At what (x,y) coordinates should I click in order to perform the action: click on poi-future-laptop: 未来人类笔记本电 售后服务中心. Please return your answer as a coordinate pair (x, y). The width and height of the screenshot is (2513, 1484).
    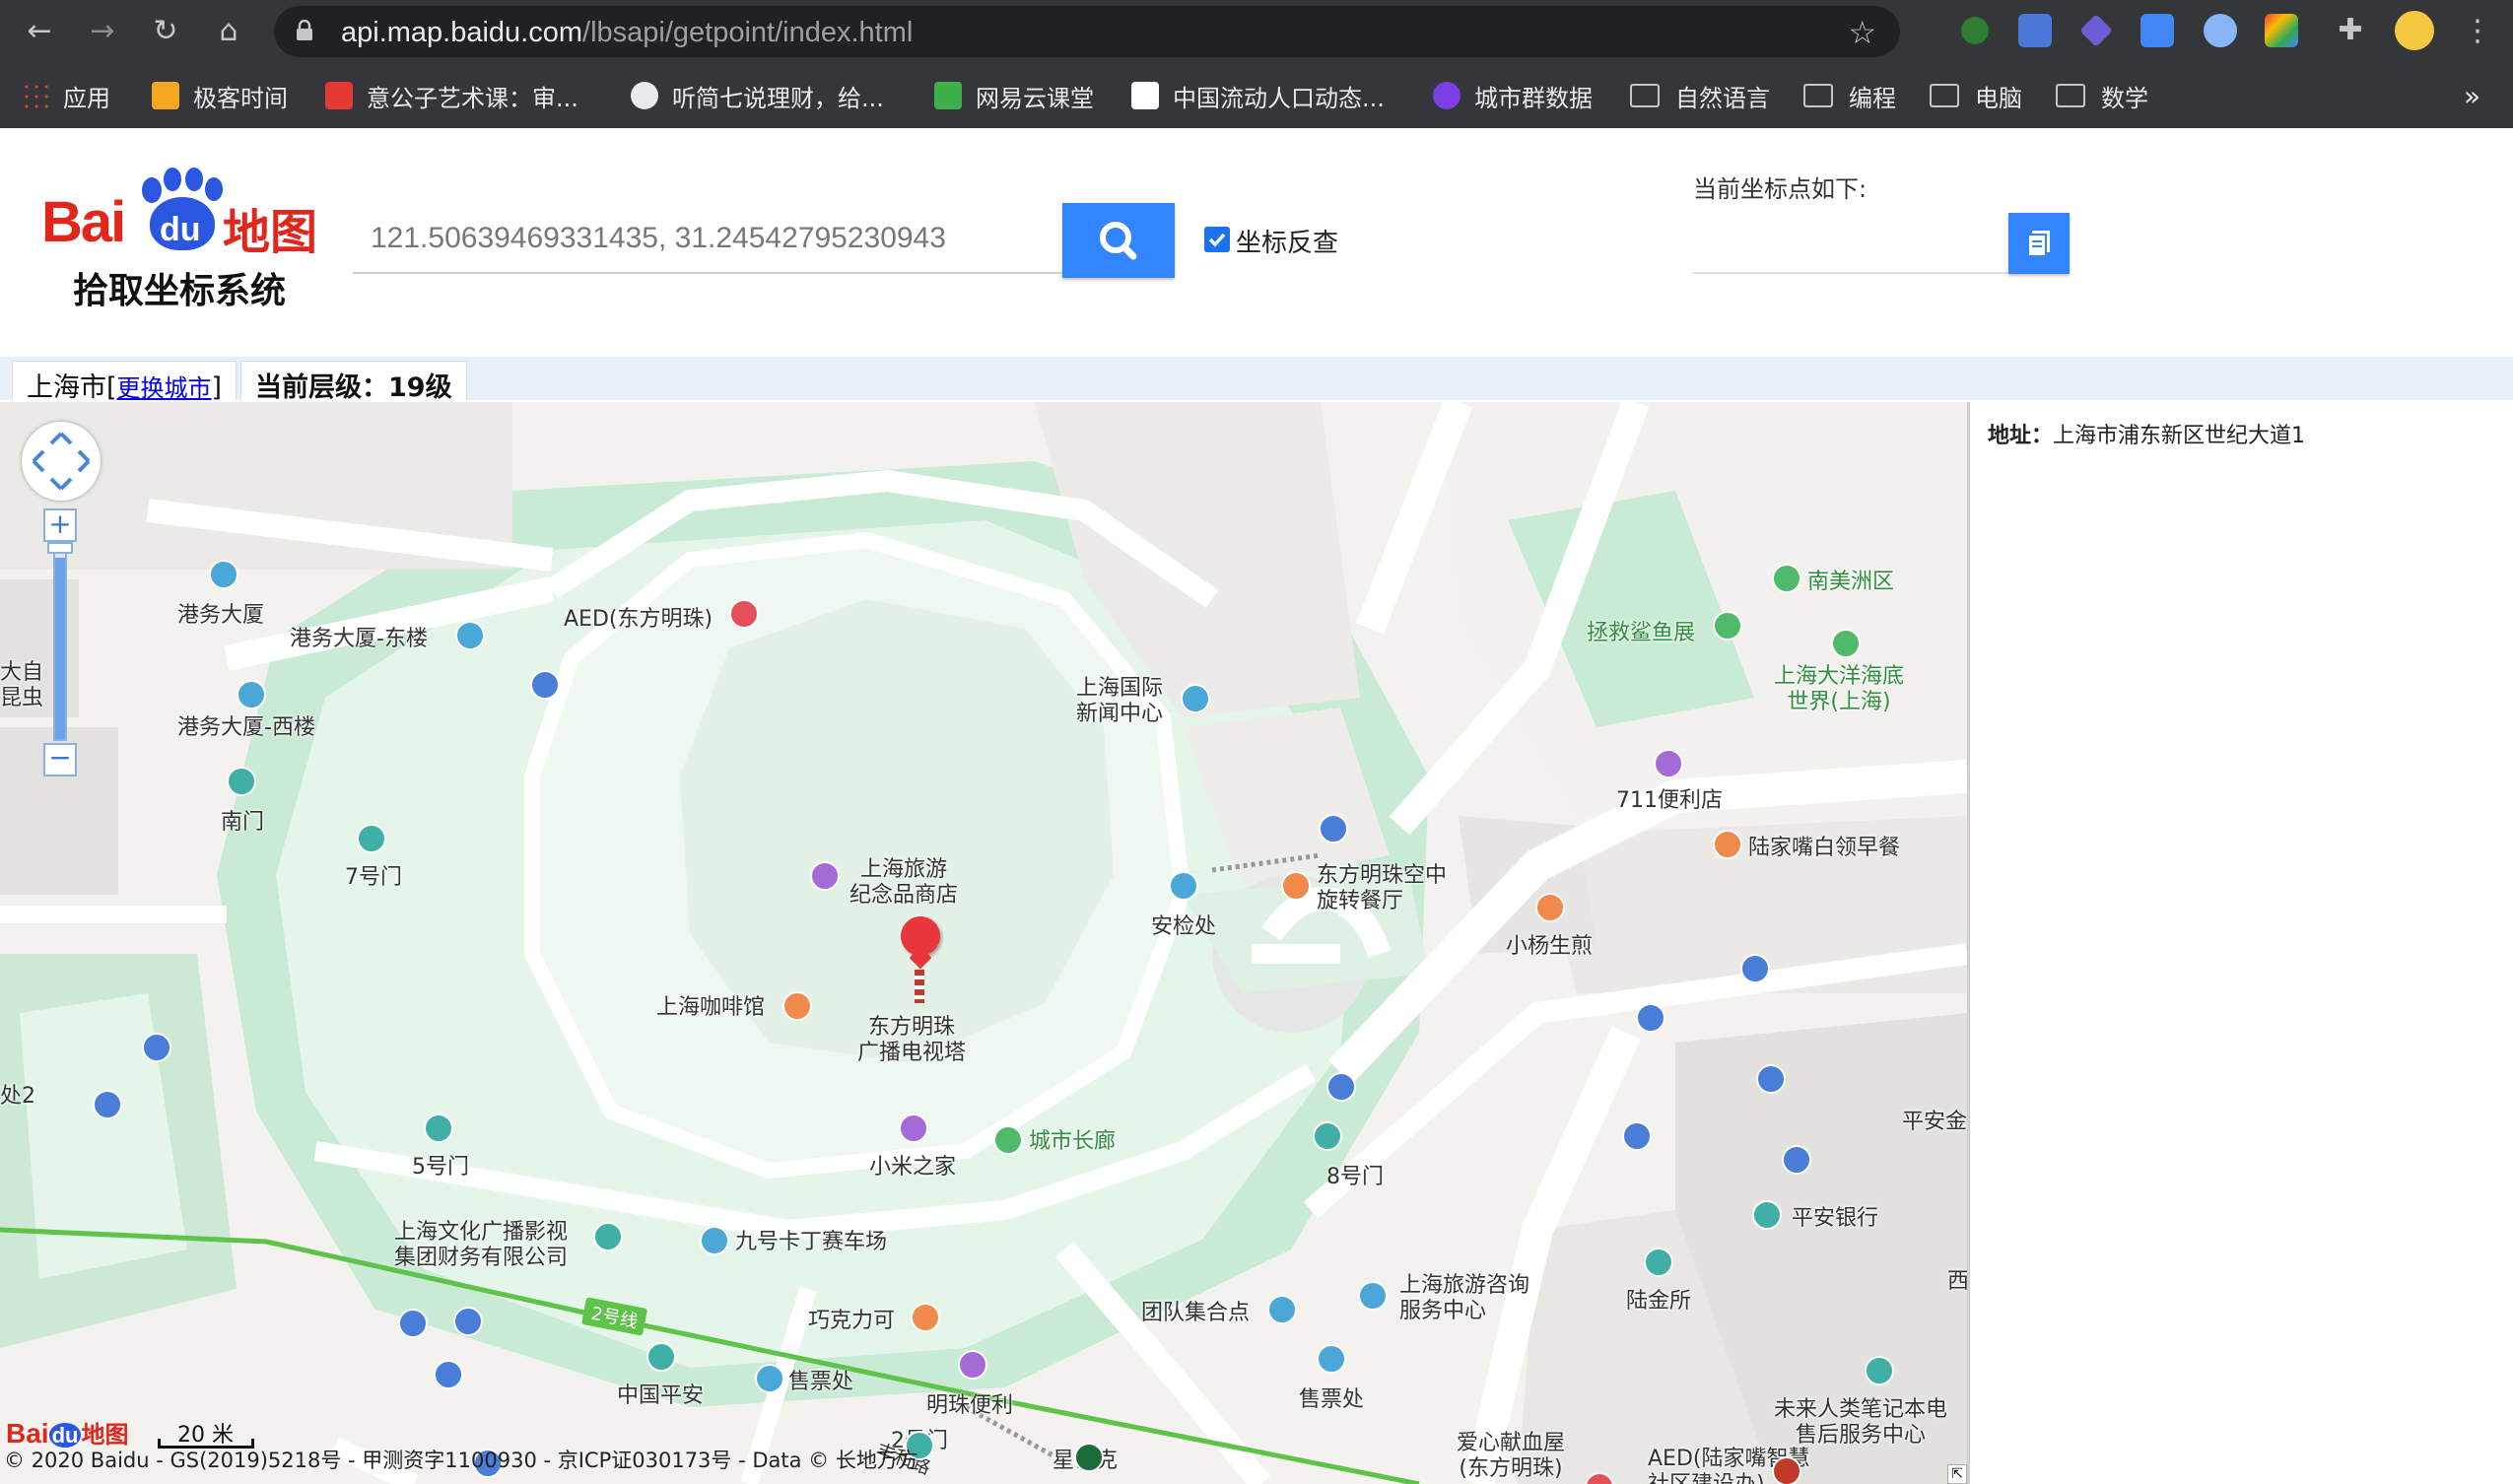
    Looking at the image, I should click on (1861, 1423).